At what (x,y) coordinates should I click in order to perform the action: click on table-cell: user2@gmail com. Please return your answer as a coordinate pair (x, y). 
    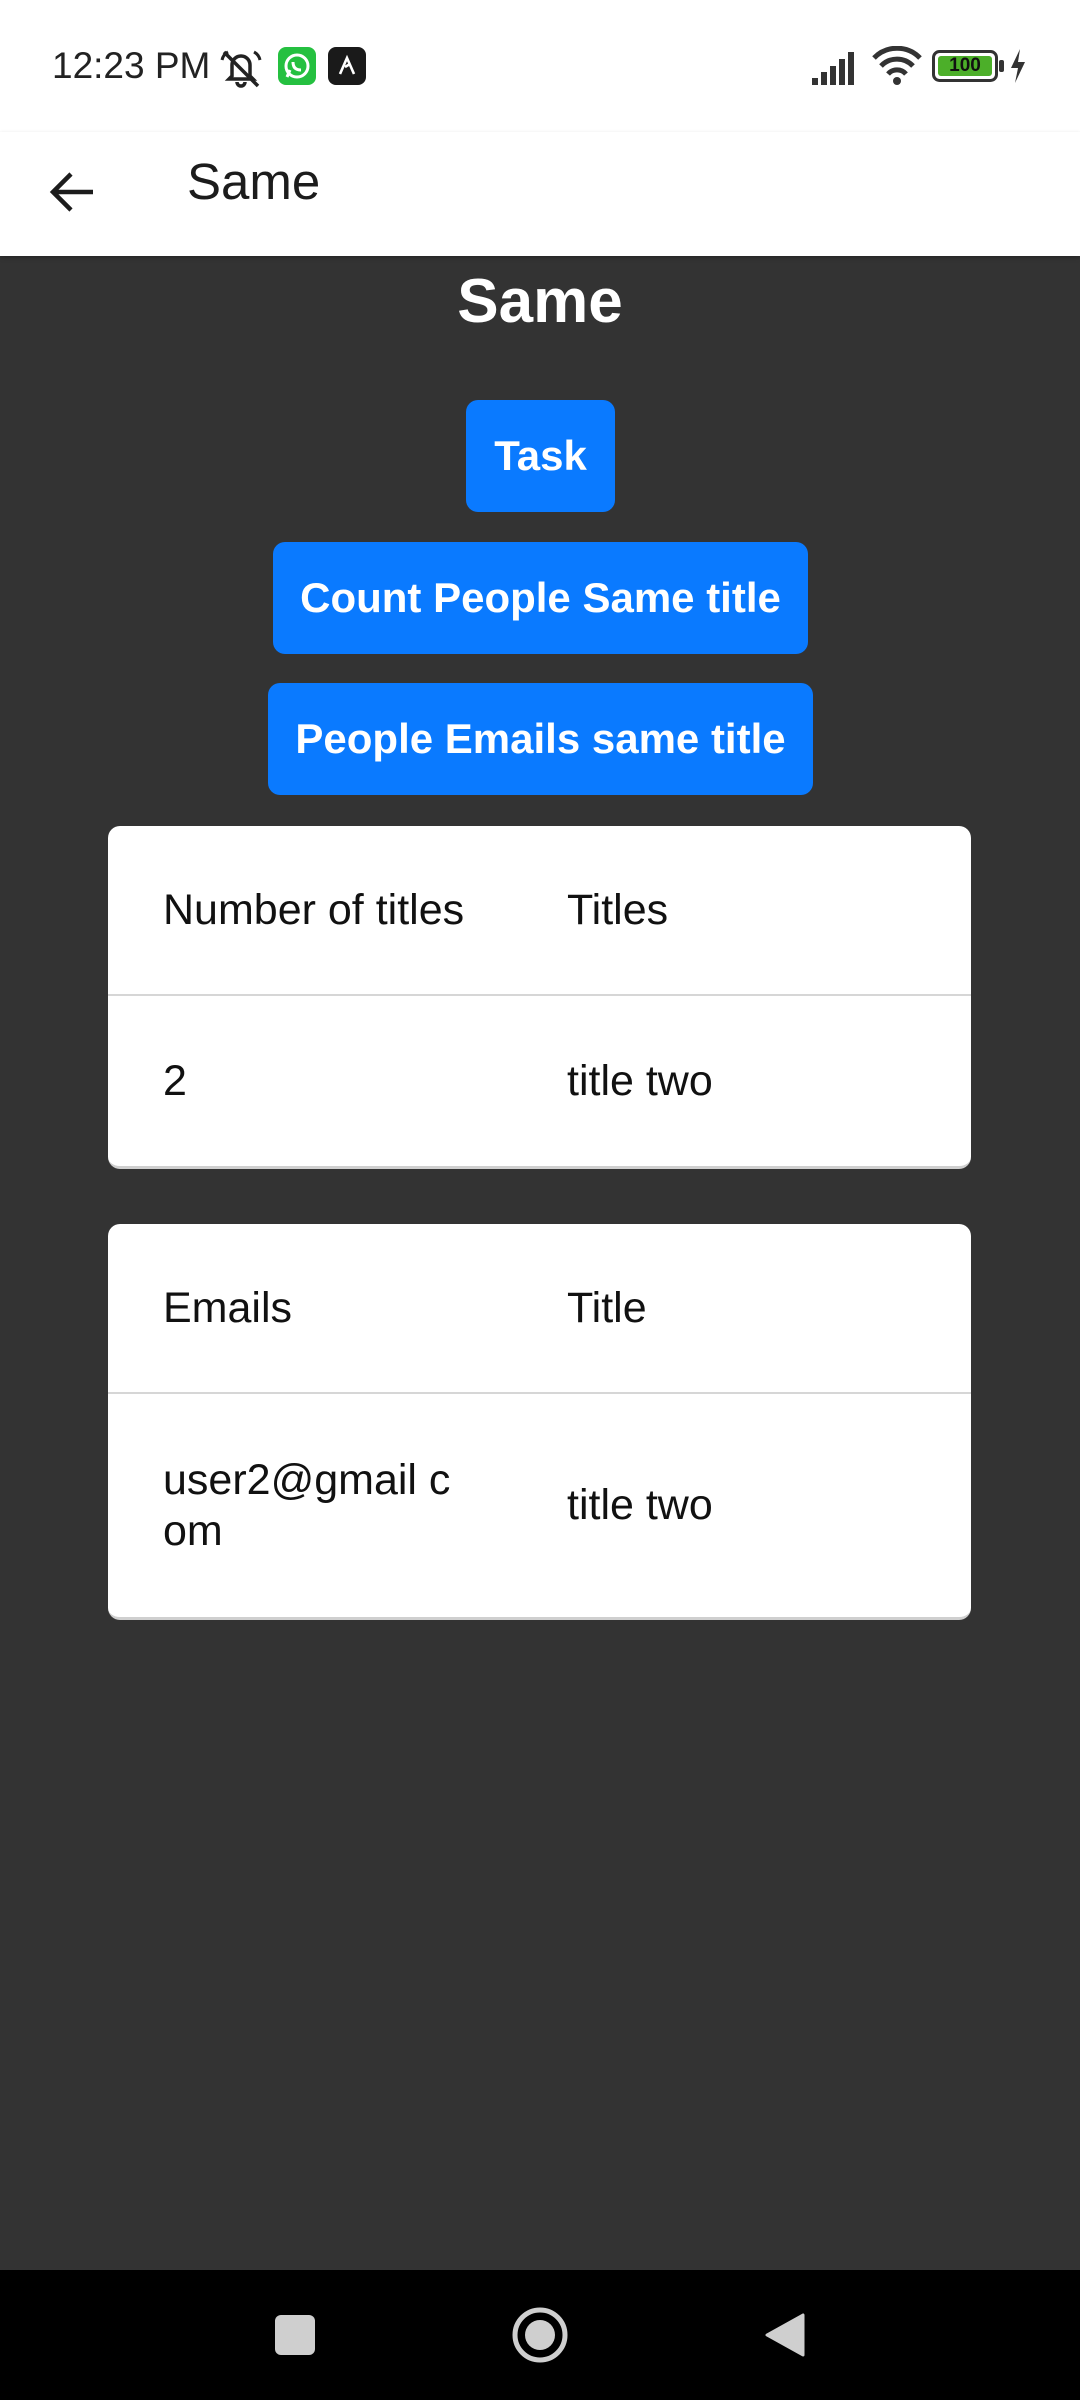
    Looking at the image, I should click on (307, 1505).